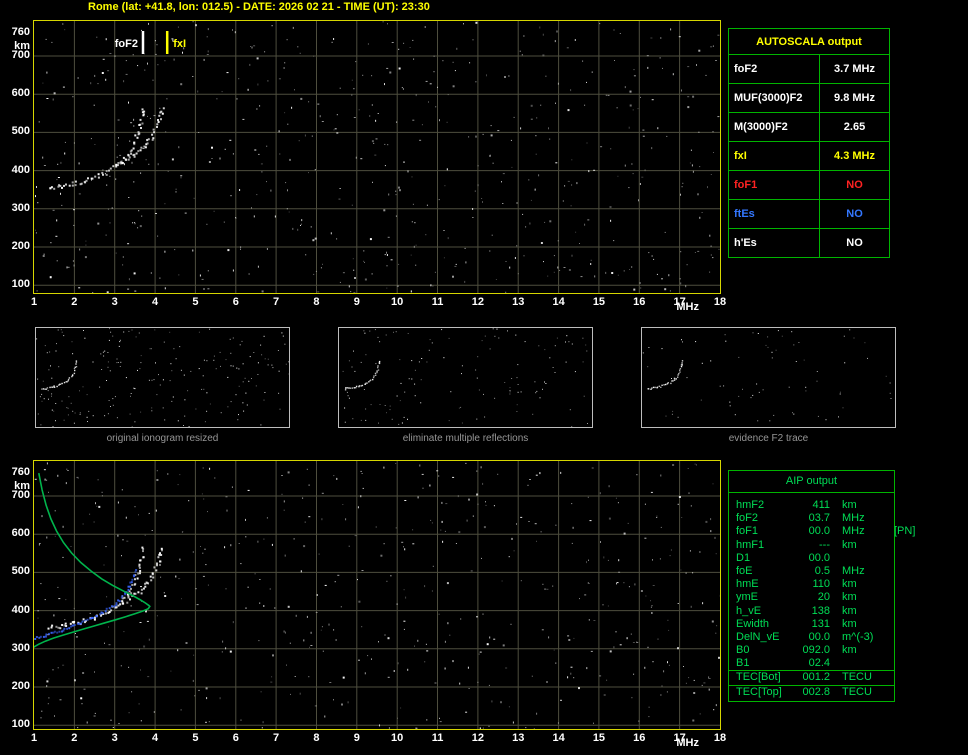 The width and height of the screenshot is (968, 755). Describe the element at coordinates (744, 570) in the screenshot. I see `aip-param-name: foE` at that location.